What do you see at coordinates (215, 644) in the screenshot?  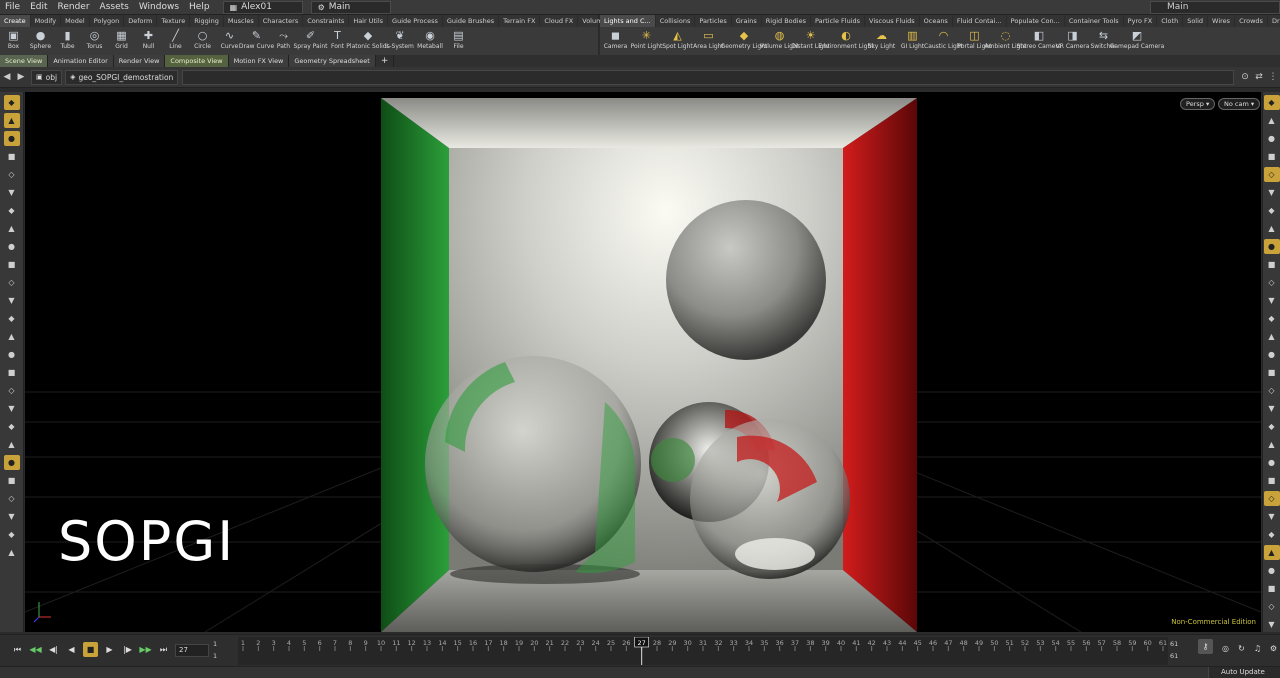 I see `range-start: 1` at bounding box center [215, 644].